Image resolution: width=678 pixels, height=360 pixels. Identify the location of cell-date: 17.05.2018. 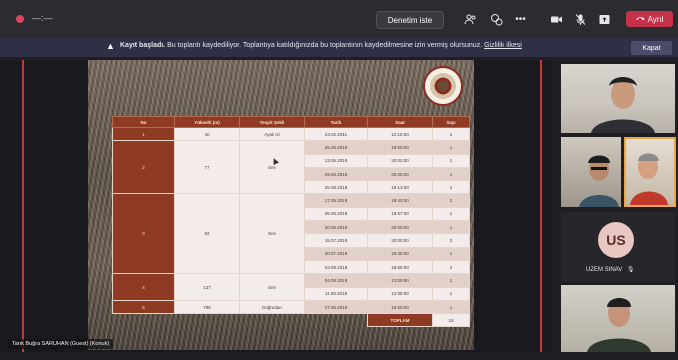
(336, 200).